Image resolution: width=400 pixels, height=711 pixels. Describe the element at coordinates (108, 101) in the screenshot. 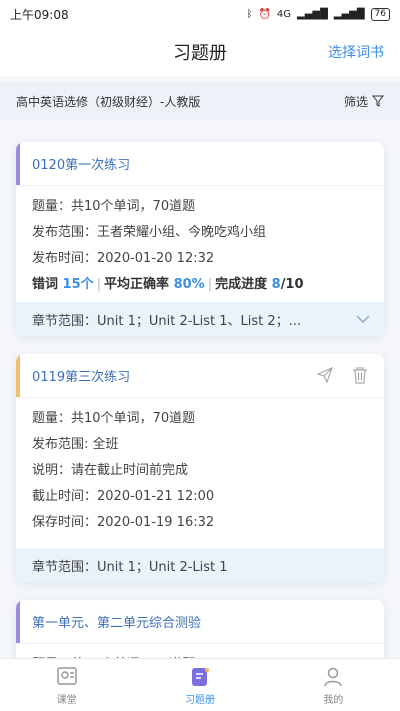

I see `current-book-label: 高中英语选修（初级财经）-人教版` at that location.